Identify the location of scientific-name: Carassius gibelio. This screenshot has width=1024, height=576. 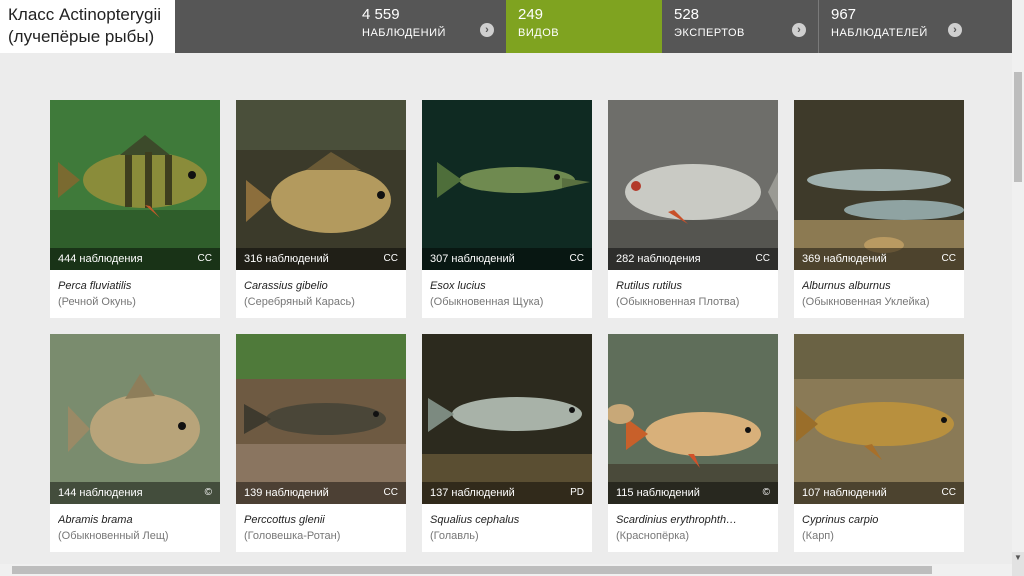
(286, 286).